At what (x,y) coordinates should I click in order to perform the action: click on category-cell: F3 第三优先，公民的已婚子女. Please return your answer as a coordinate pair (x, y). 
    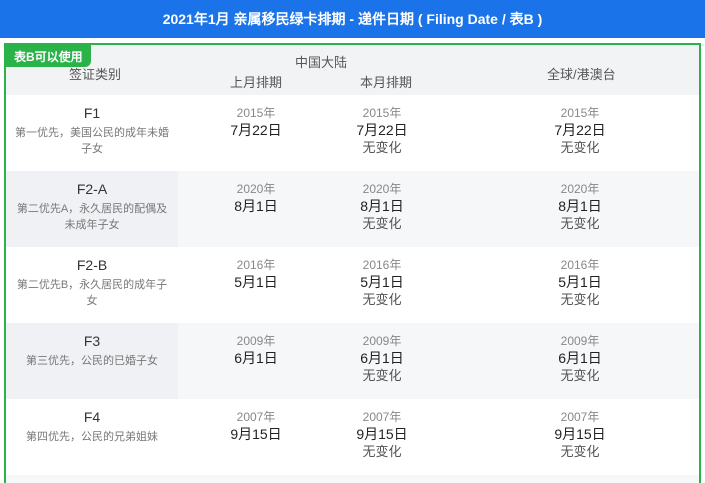
    Looking at the image, I should click on (92, 361).